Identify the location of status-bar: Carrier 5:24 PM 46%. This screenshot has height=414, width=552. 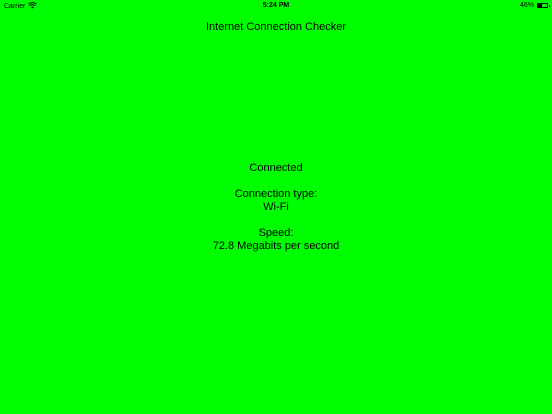
(276, 6).